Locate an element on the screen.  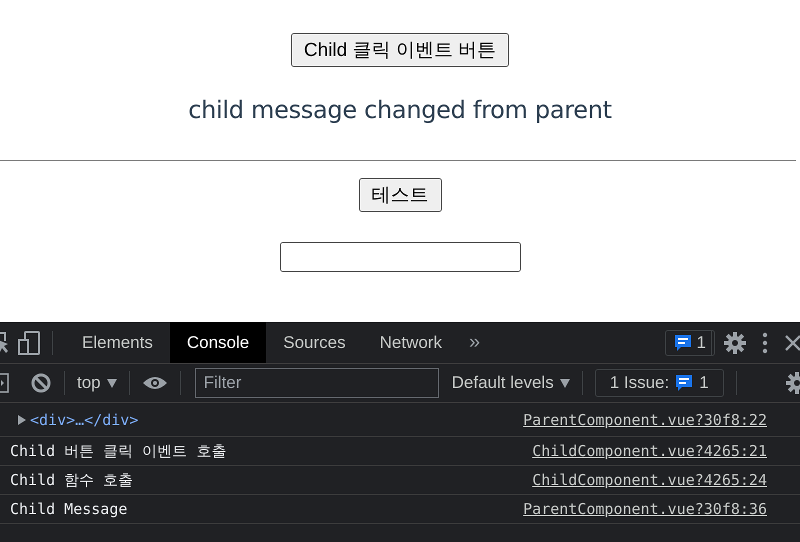
devtools-tab: Elements is located at coordinates (117, 342).